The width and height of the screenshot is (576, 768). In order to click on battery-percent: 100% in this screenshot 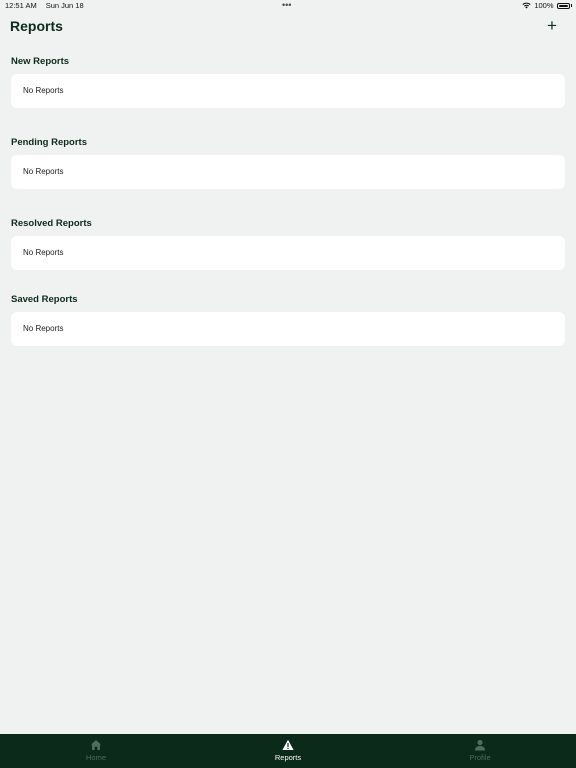, I will do `click(544, 5)`.